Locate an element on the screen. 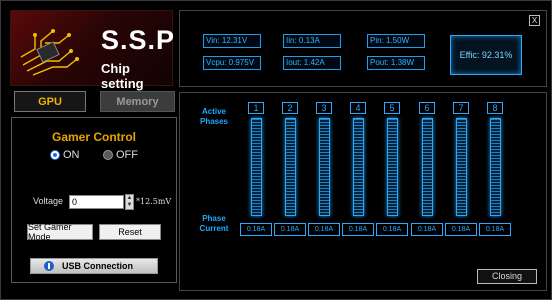 The height and width of the screenshot is (300, 552). logo: S.S.P Chip setting is located at coordinates (93, 50).